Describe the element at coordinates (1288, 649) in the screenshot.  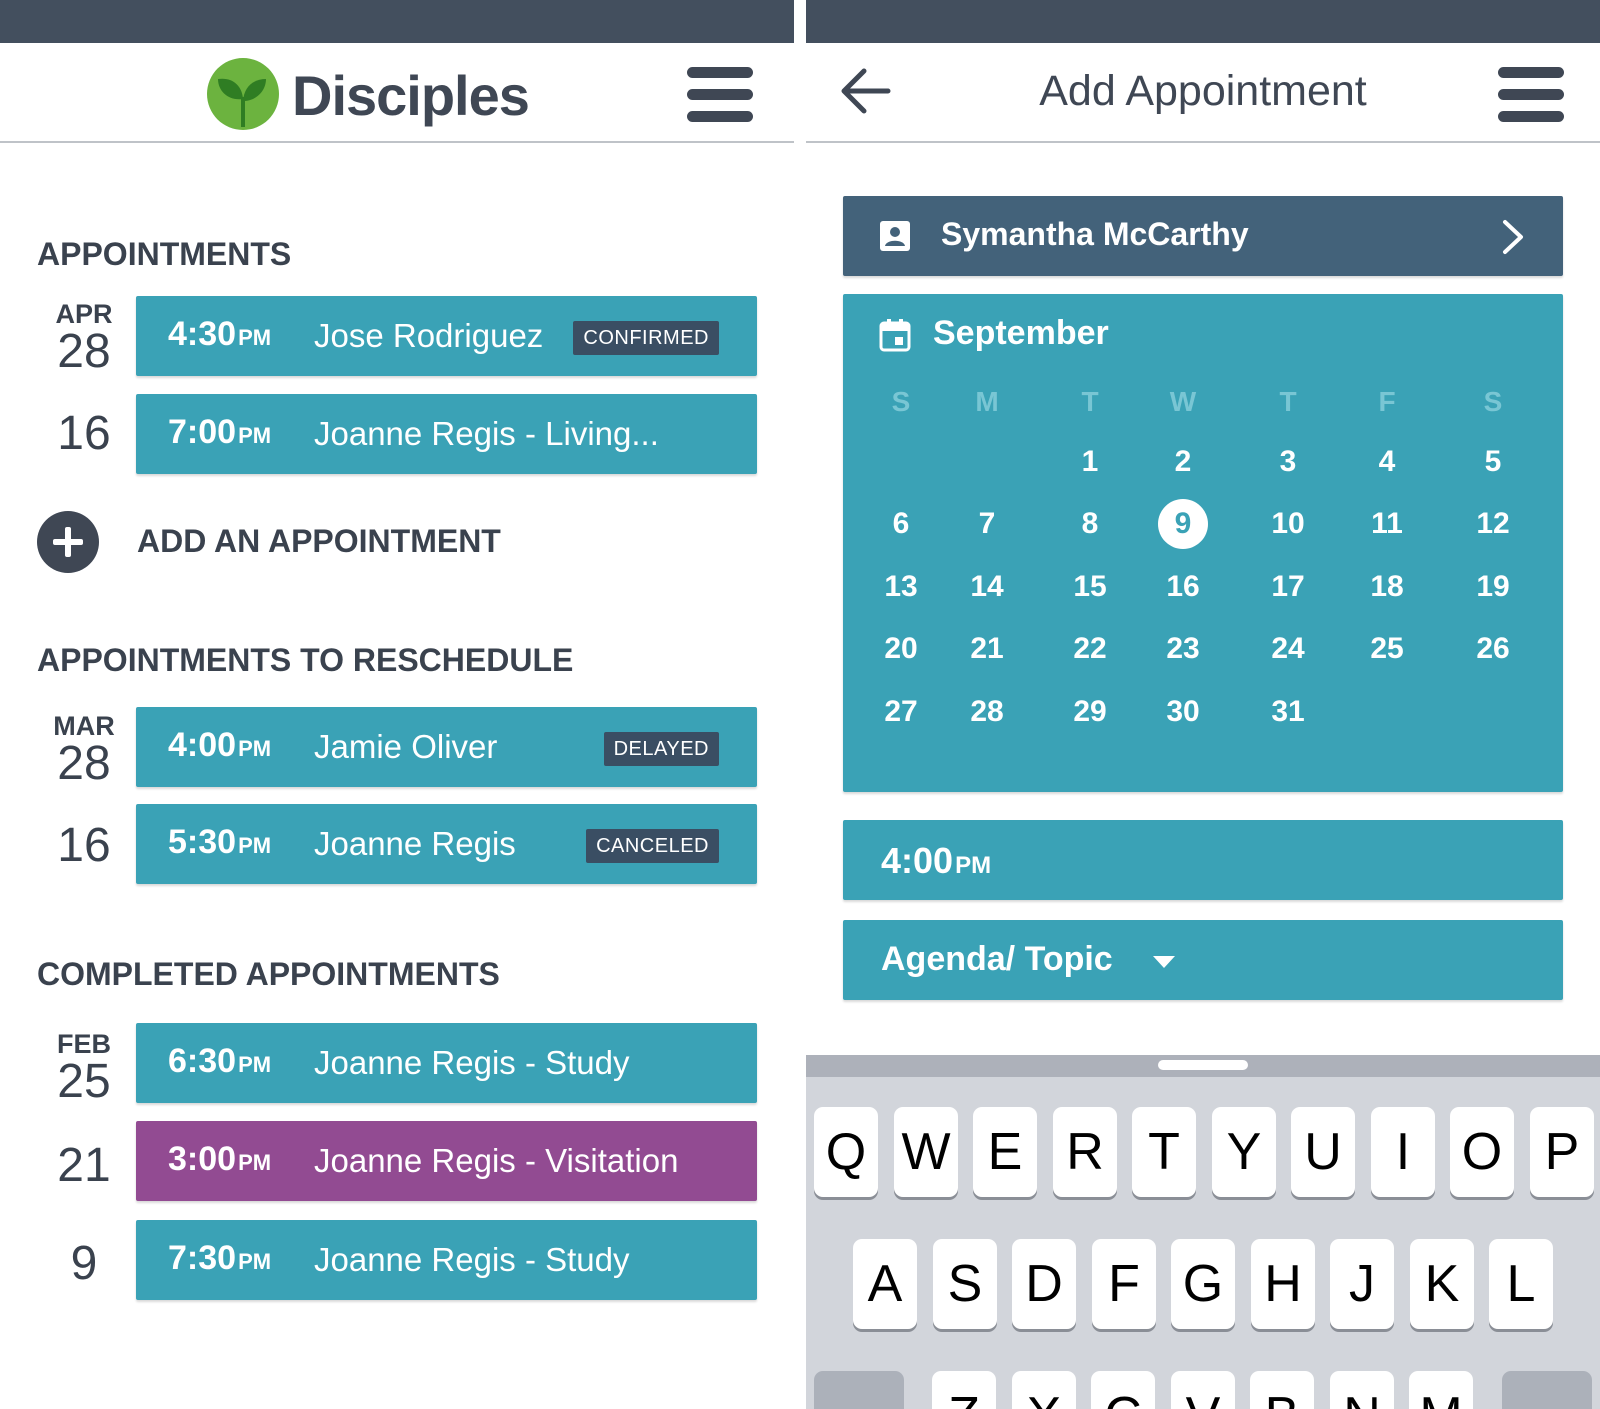
I see `calendar-day: 24` at that location.